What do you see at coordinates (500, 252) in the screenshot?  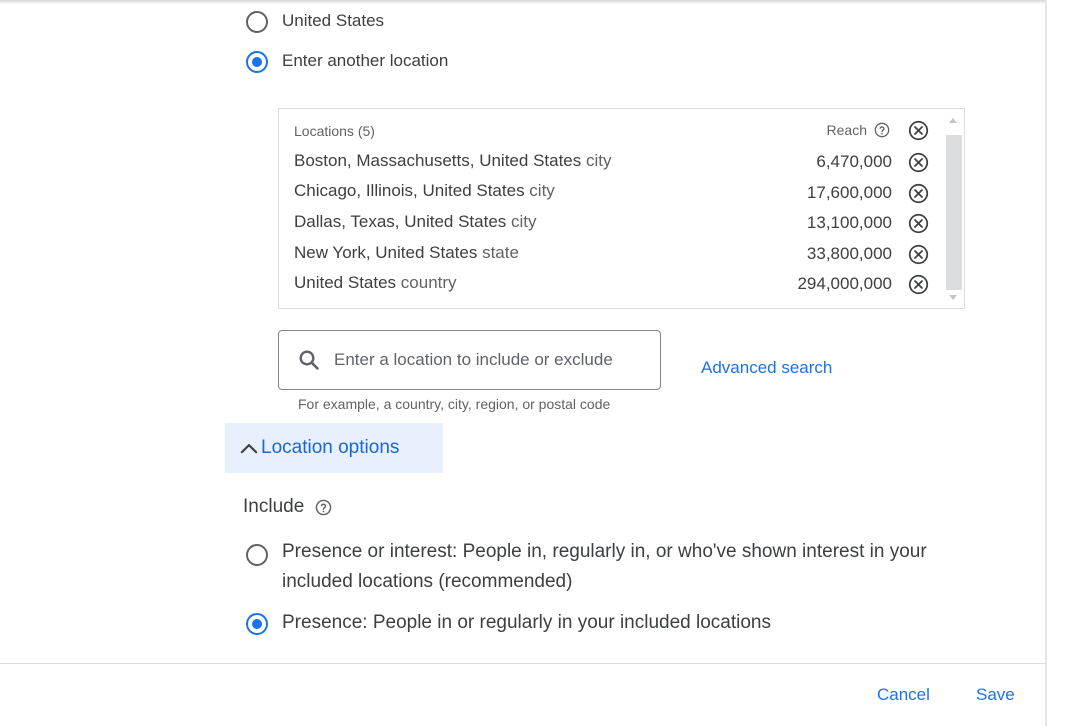 I see `location-type: state` at bounding box center [500, 252].